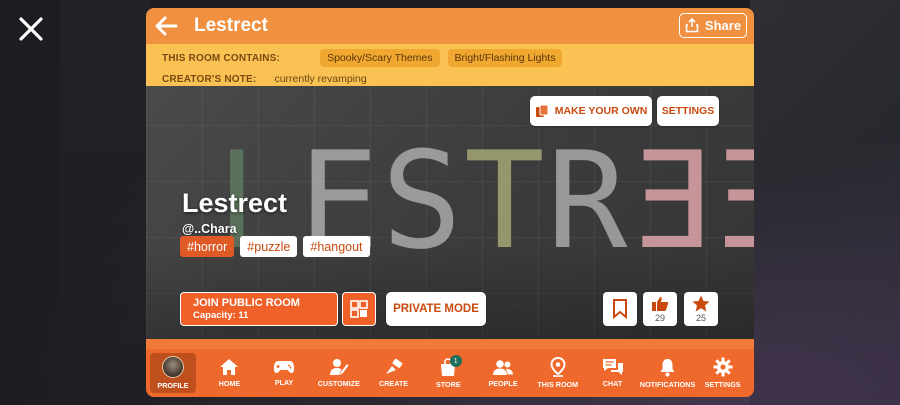  I want to click on bookmark-icon, so click(620, 309).